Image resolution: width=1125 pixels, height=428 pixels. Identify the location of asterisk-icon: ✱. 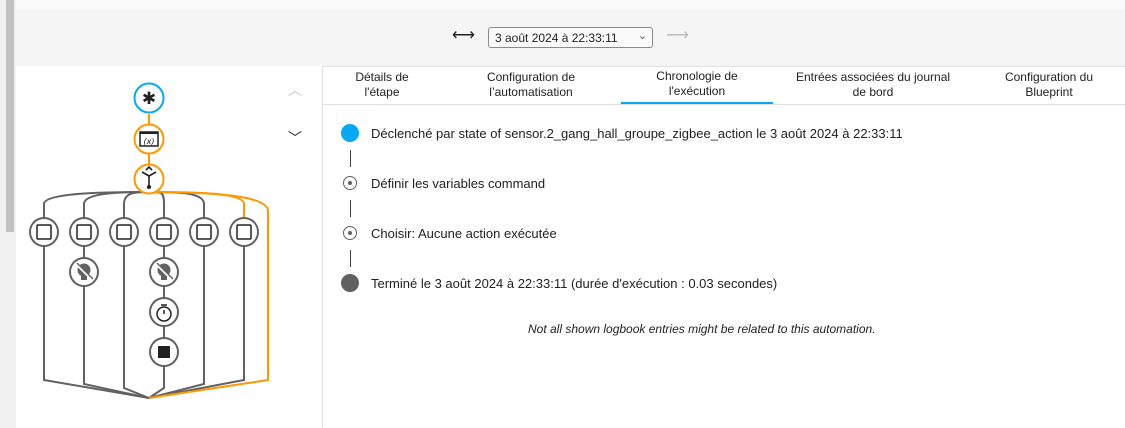
(149, 99).